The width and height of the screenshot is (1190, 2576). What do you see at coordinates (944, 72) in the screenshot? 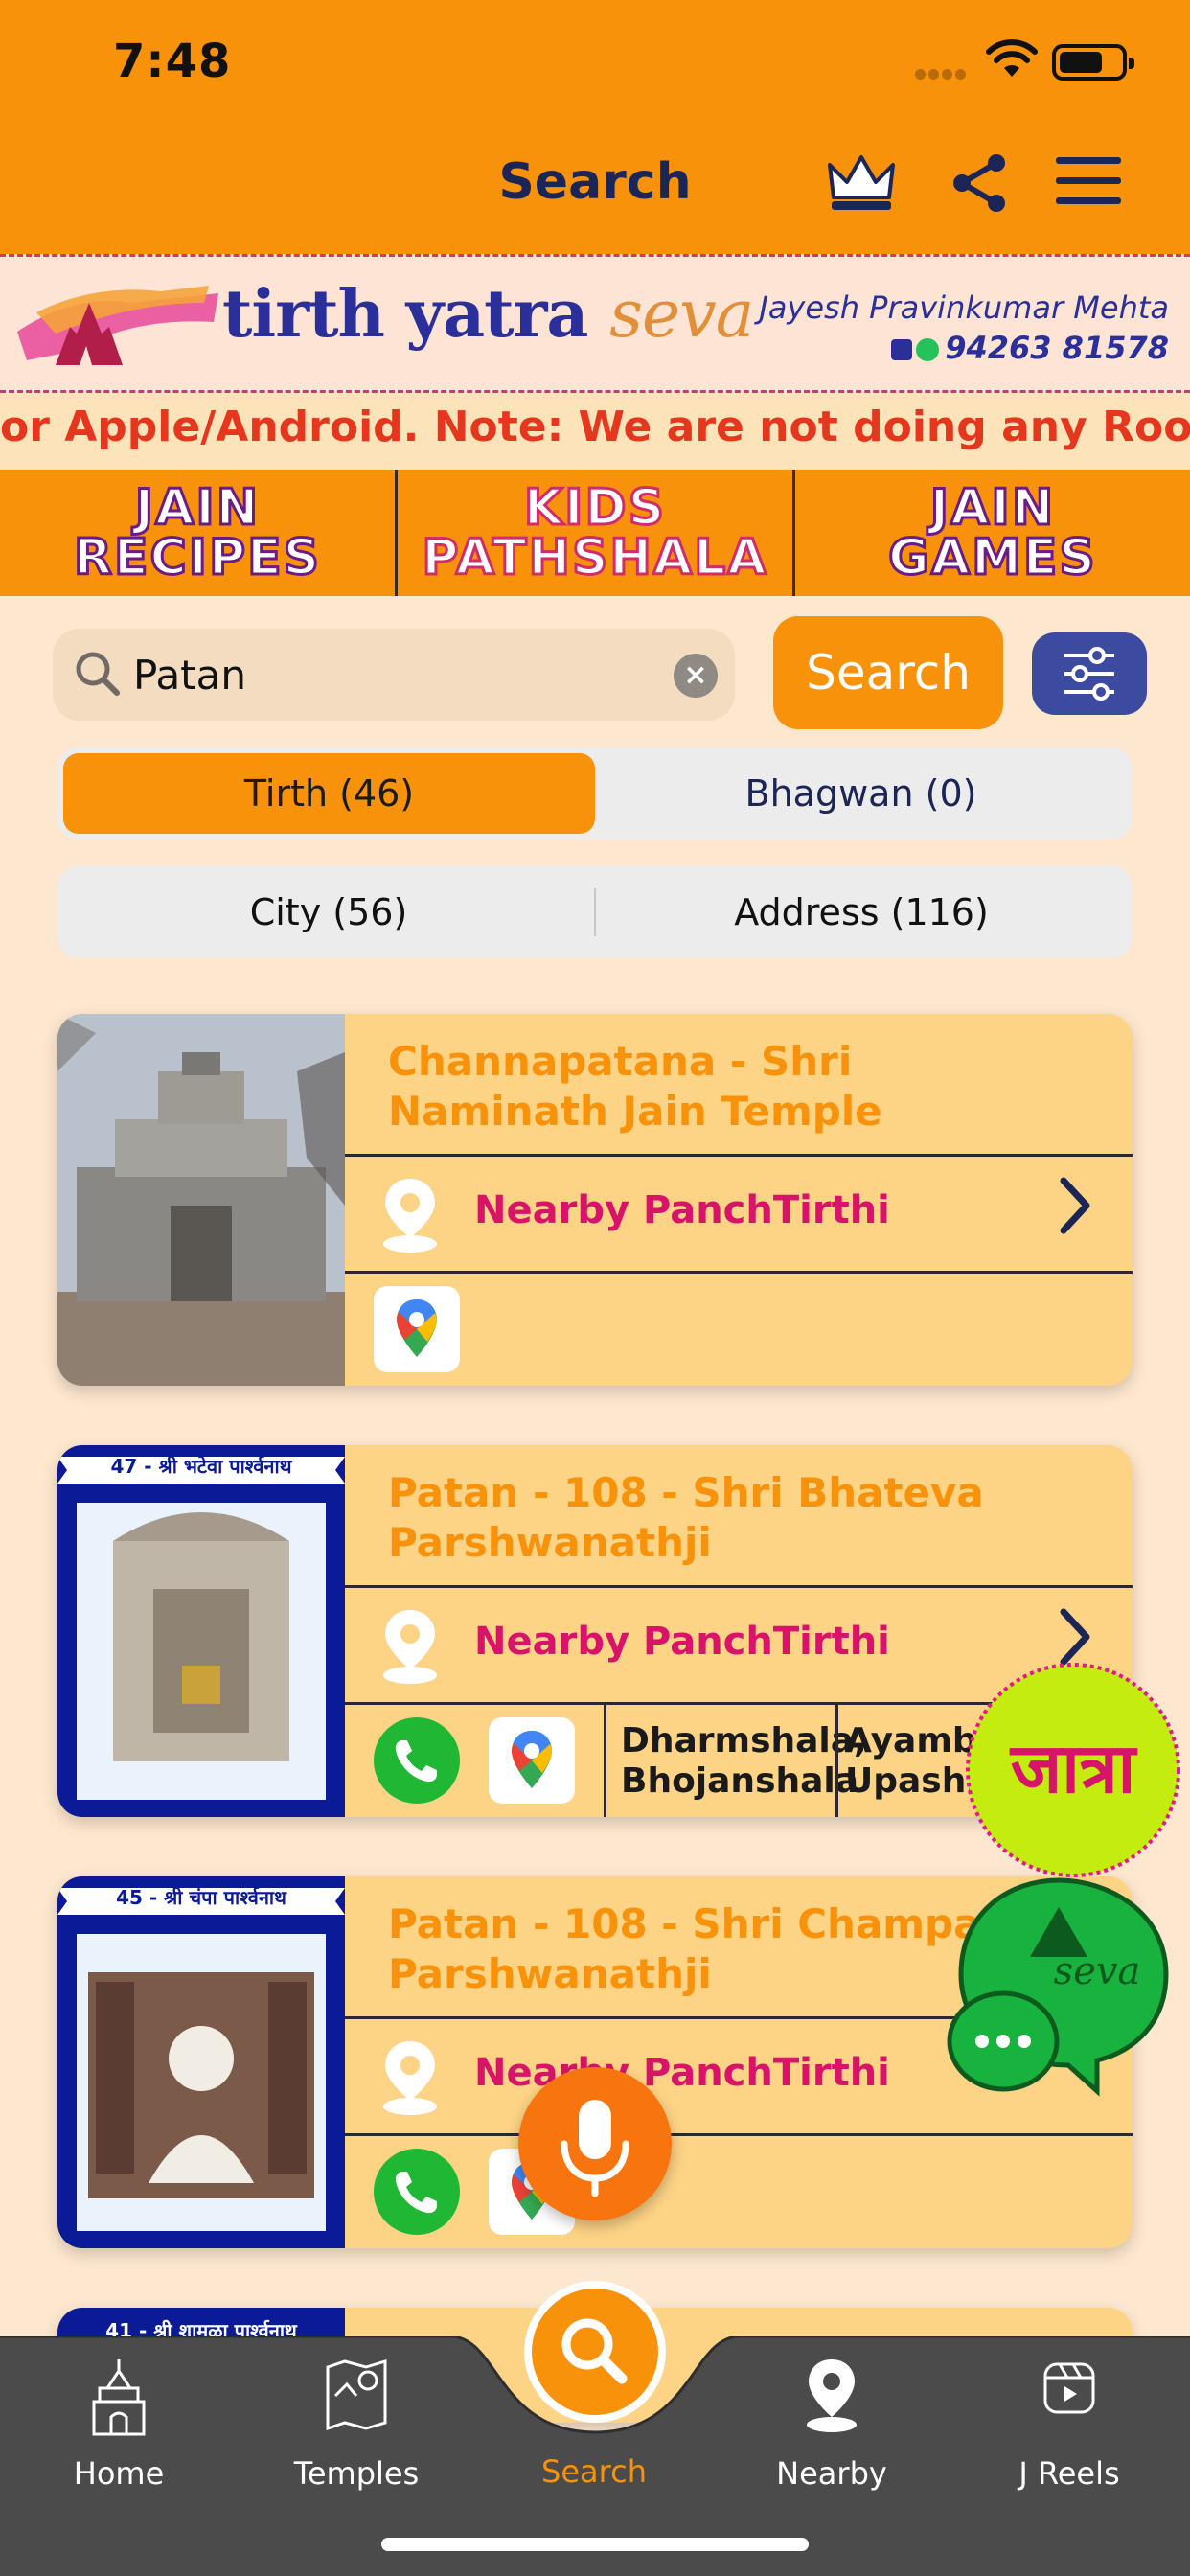
I see `cellular-signal-icon` at bounding box center [944, 72].